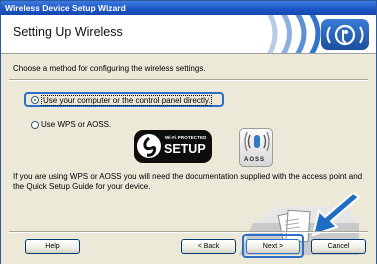 Image resolution: width=377 pixels, height=264 pixels. Describe the element at coordinates (68, 32) in the screenshot. I see `page-title: Setting Up Wireless` at that location.